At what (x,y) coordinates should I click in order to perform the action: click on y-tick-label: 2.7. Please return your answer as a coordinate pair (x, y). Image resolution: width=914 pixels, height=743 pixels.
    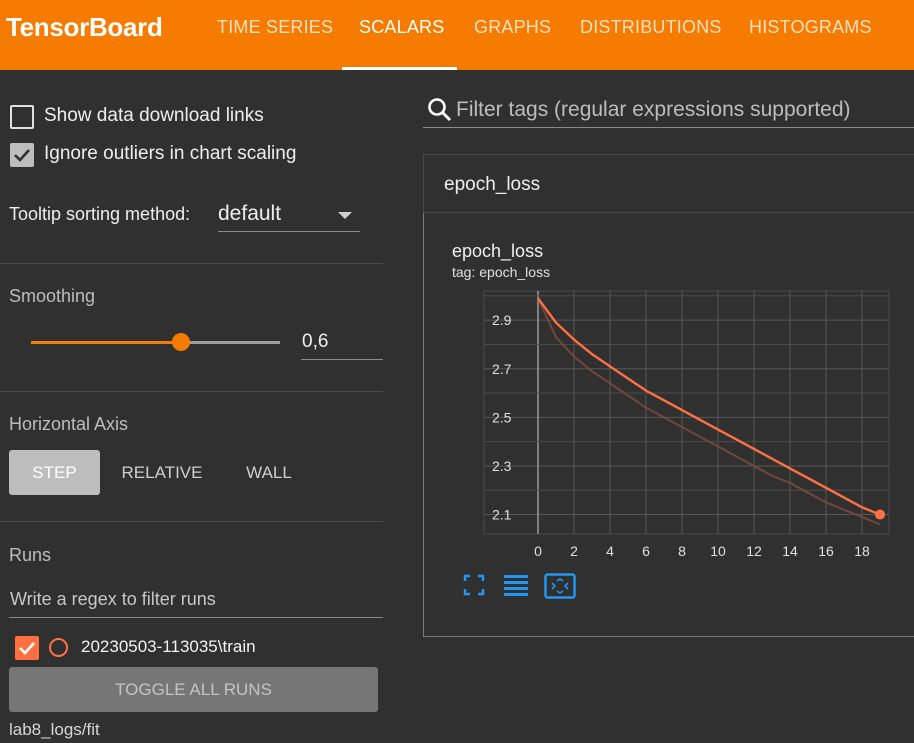
    Looking at the image, I should click on (502, 369).